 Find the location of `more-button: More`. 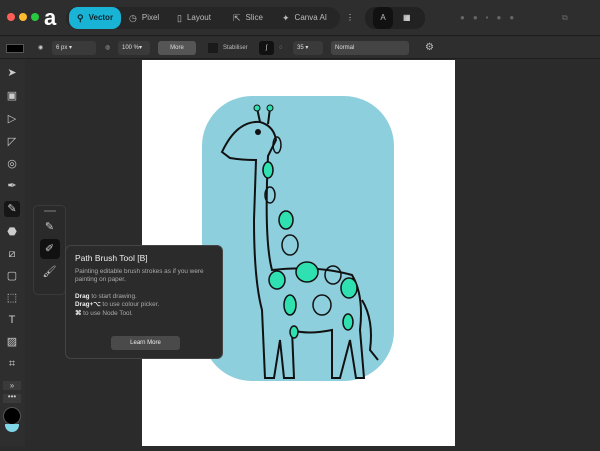

more-button: More is located at coordinates (177, 48).